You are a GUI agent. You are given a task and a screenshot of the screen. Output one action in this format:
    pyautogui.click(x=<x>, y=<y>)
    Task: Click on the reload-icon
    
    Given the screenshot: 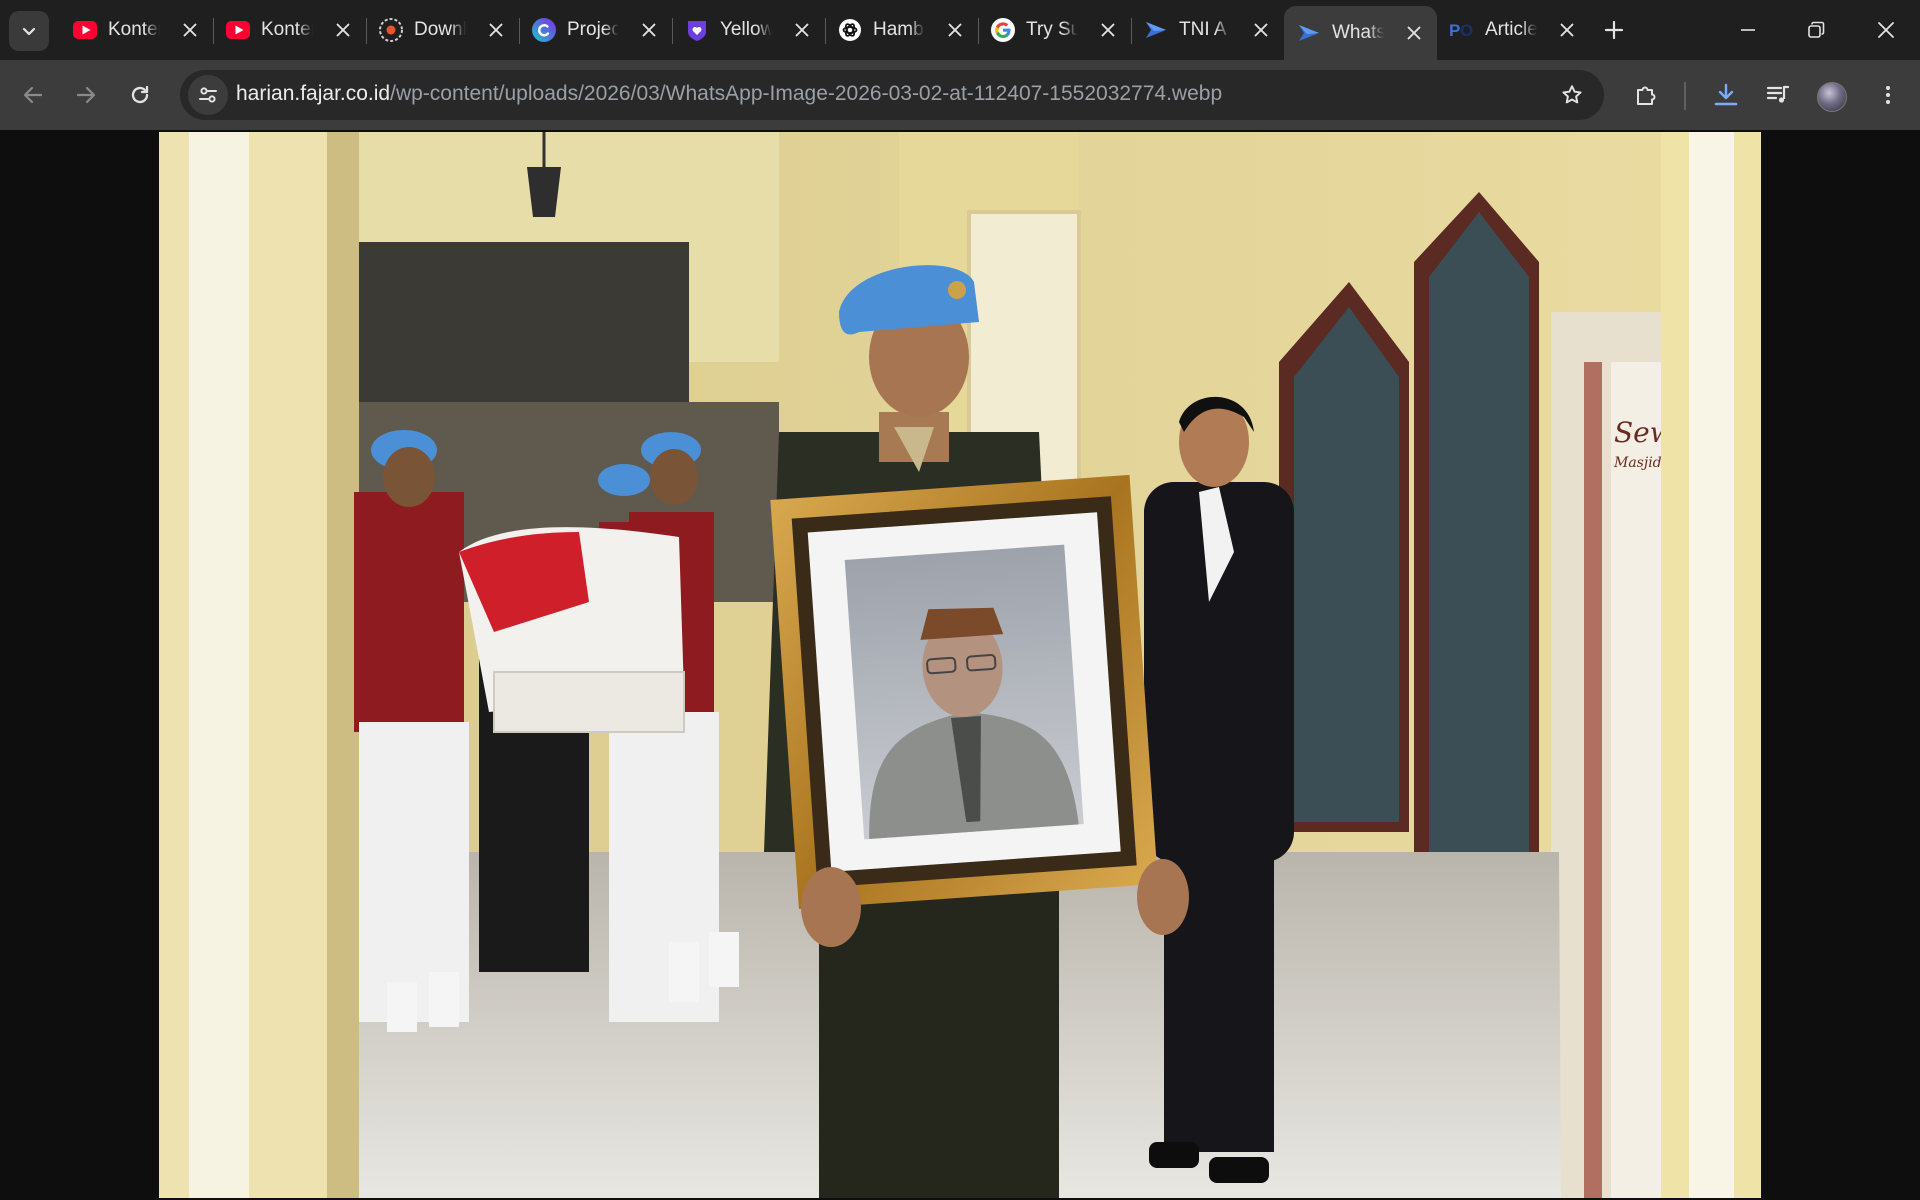 What is the action you would take?
    pyautogui.click(x=140, y=94)
    